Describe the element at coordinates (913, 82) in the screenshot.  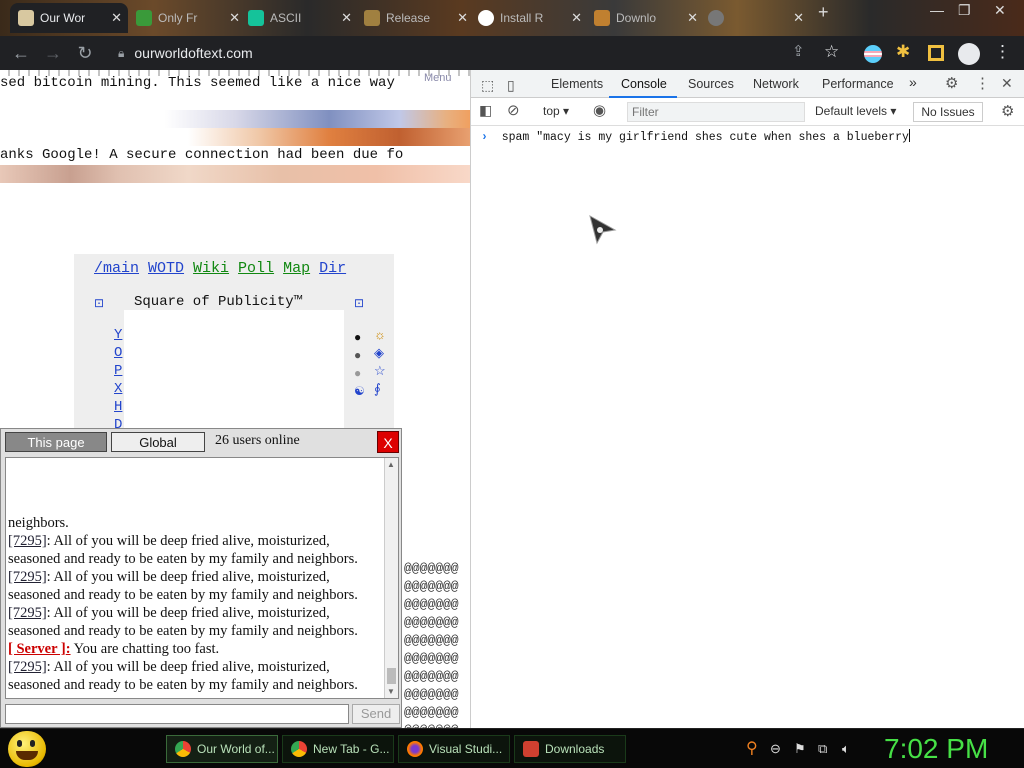
I see `more-tabs-icon: »` at that location.